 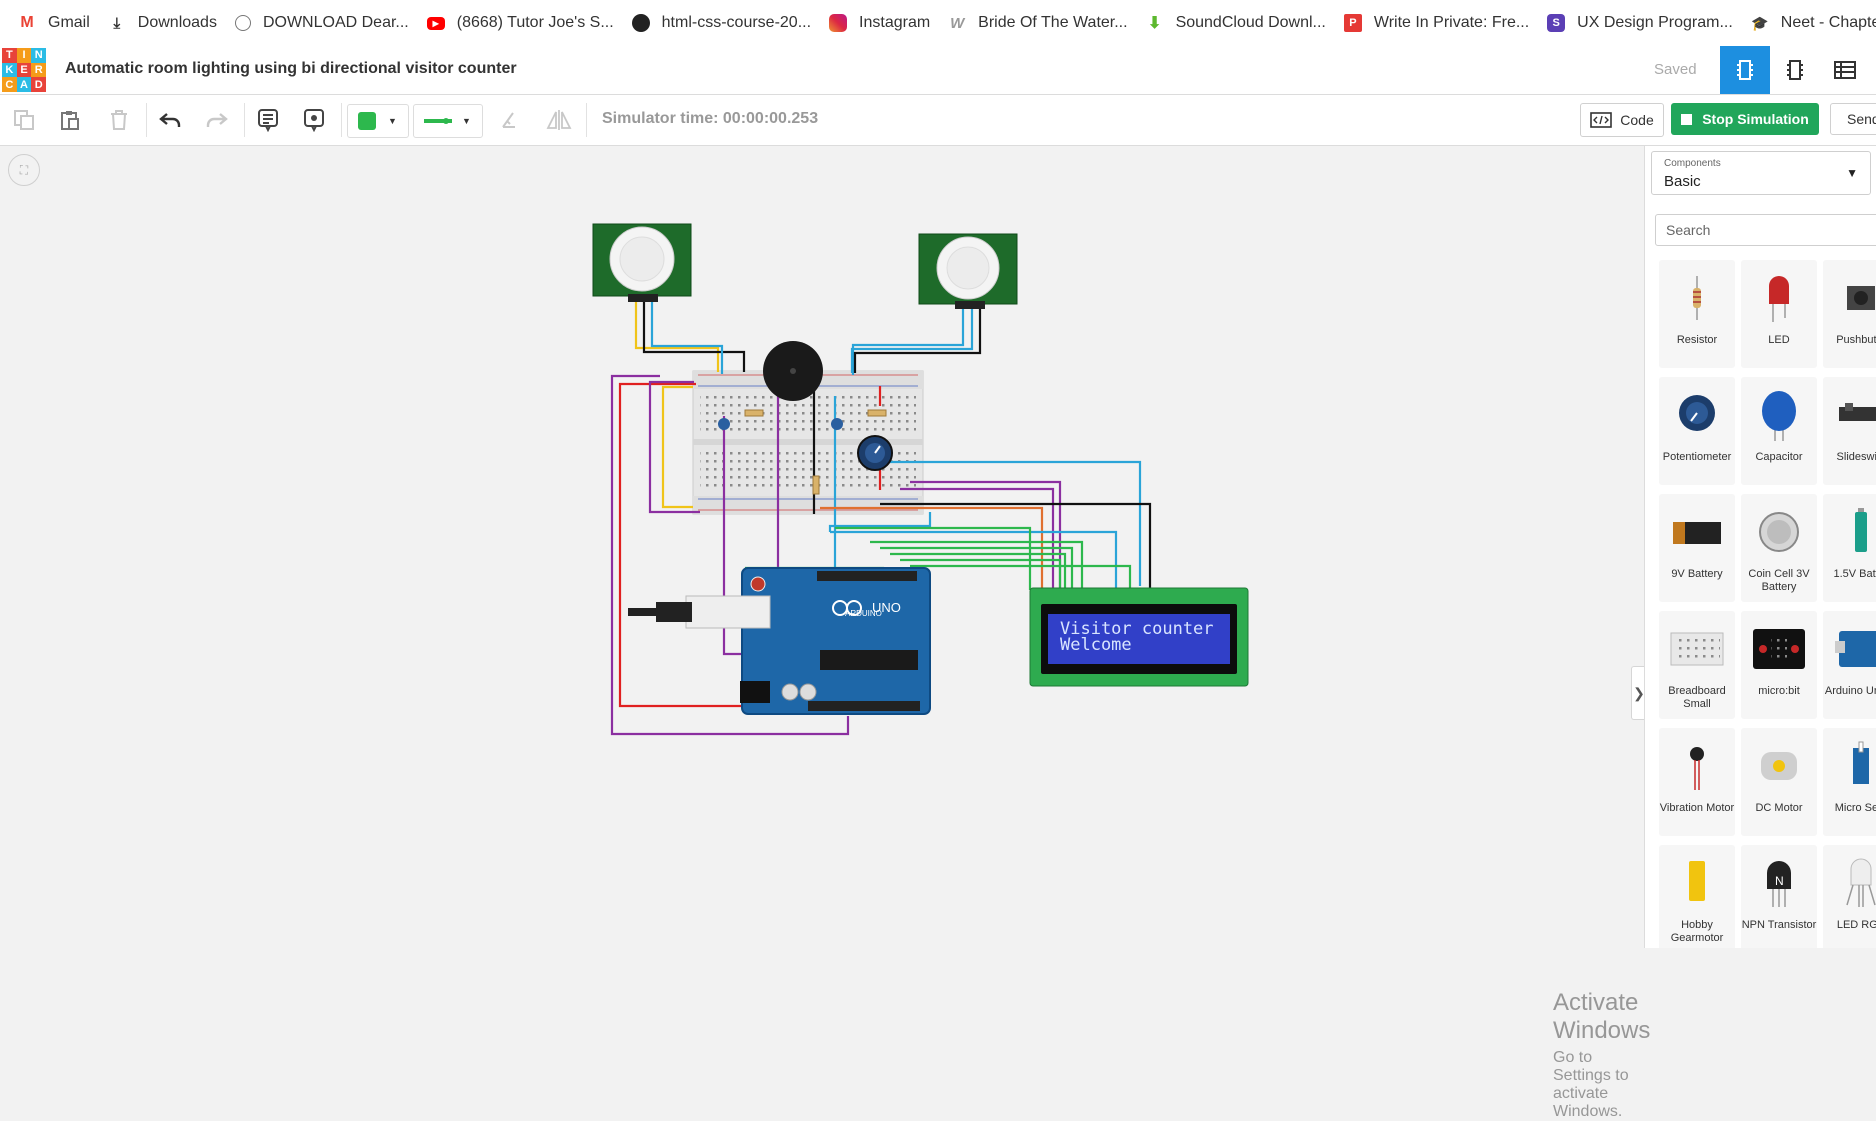 I want to click on bookmark-gmail: M Gmail, so click(x=53, y=23).